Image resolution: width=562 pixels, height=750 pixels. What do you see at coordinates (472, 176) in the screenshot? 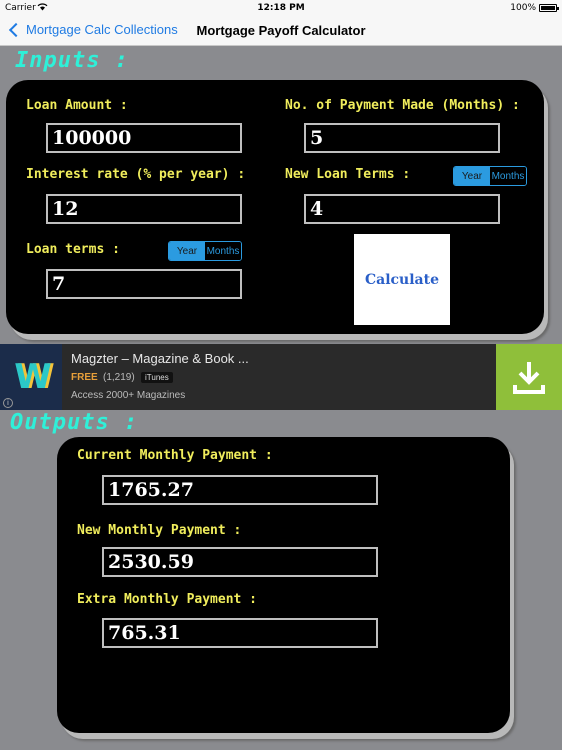
I see `new-loan-terms-year-option: Year` at bounding box center [472, 176].